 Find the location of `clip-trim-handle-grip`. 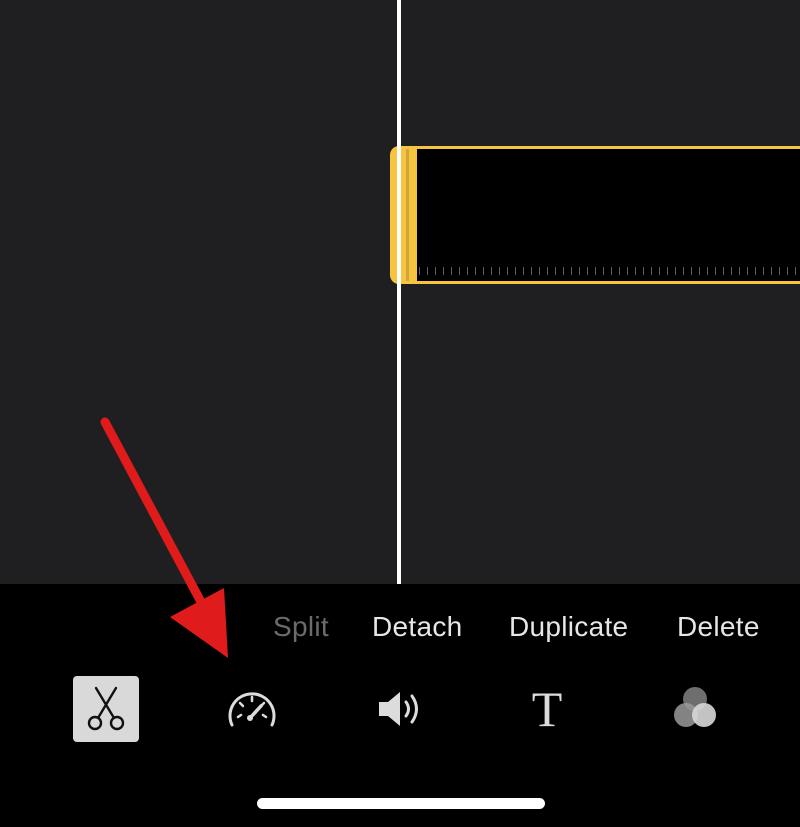

clip-trim-handle-grip is located at coordinates (407, 215).